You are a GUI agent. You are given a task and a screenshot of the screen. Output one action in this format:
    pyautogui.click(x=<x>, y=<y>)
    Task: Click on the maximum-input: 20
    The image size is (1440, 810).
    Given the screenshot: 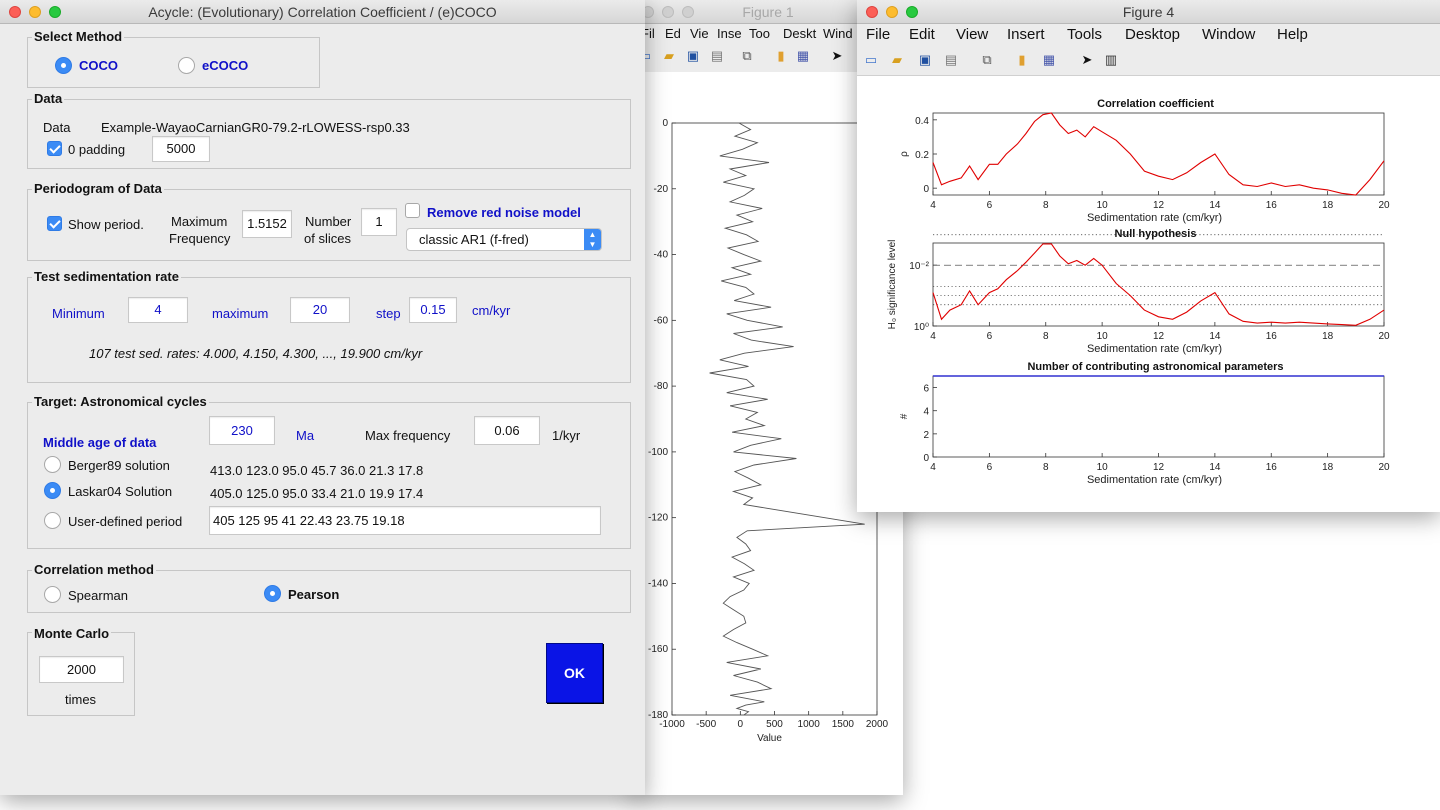 What is the action you would take?
    pyautogui.click(x=320, y=310)
    